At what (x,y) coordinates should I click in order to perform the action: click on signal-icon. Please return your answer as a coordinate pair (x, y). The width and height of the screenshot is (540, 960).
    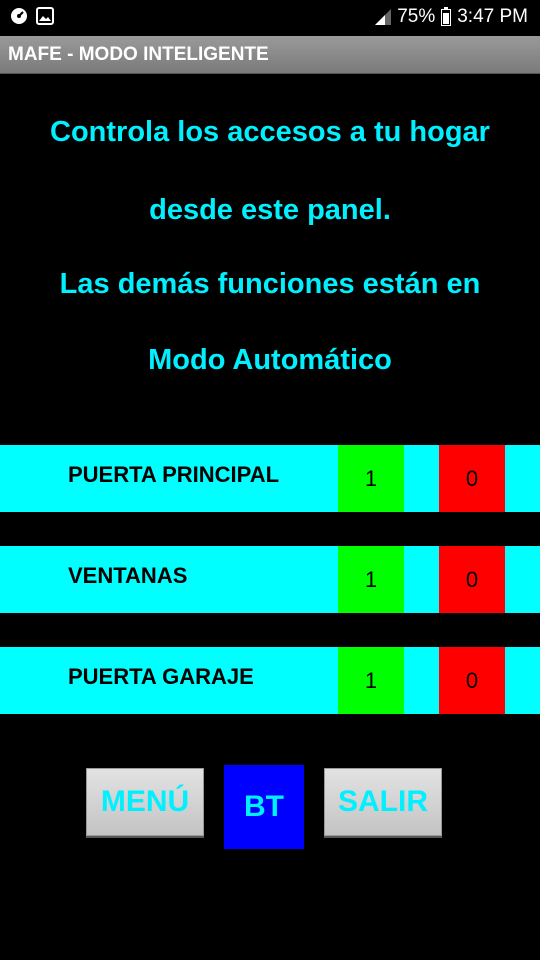
    Looking at the image, I should click on (383, 17).